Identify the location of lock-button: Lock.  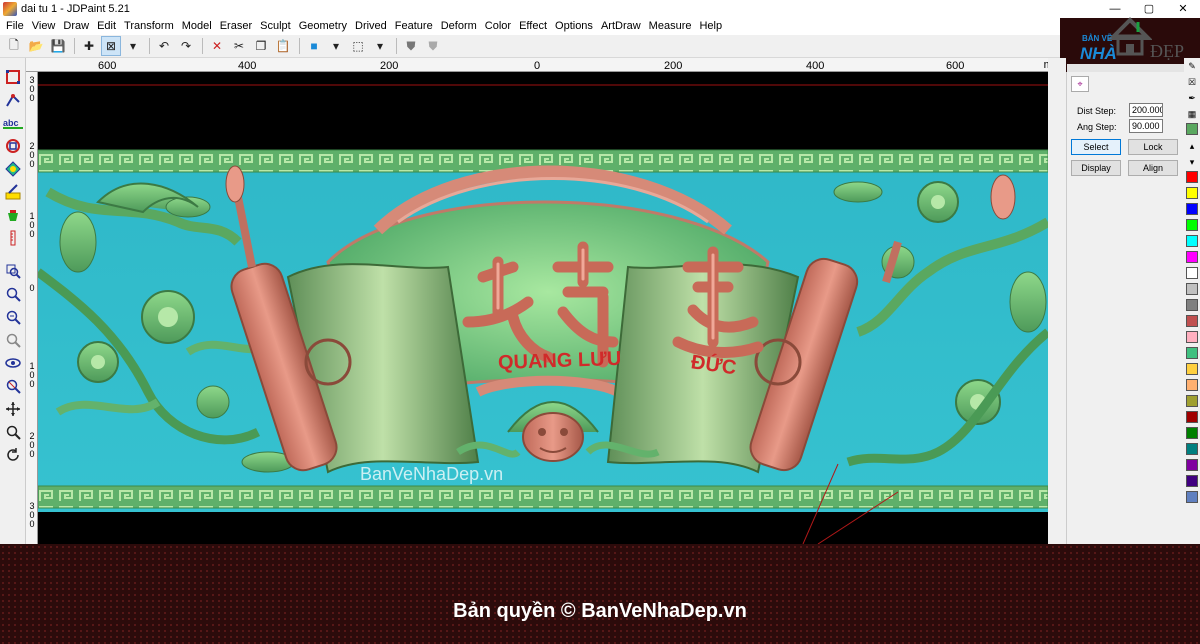
(1153, 147).